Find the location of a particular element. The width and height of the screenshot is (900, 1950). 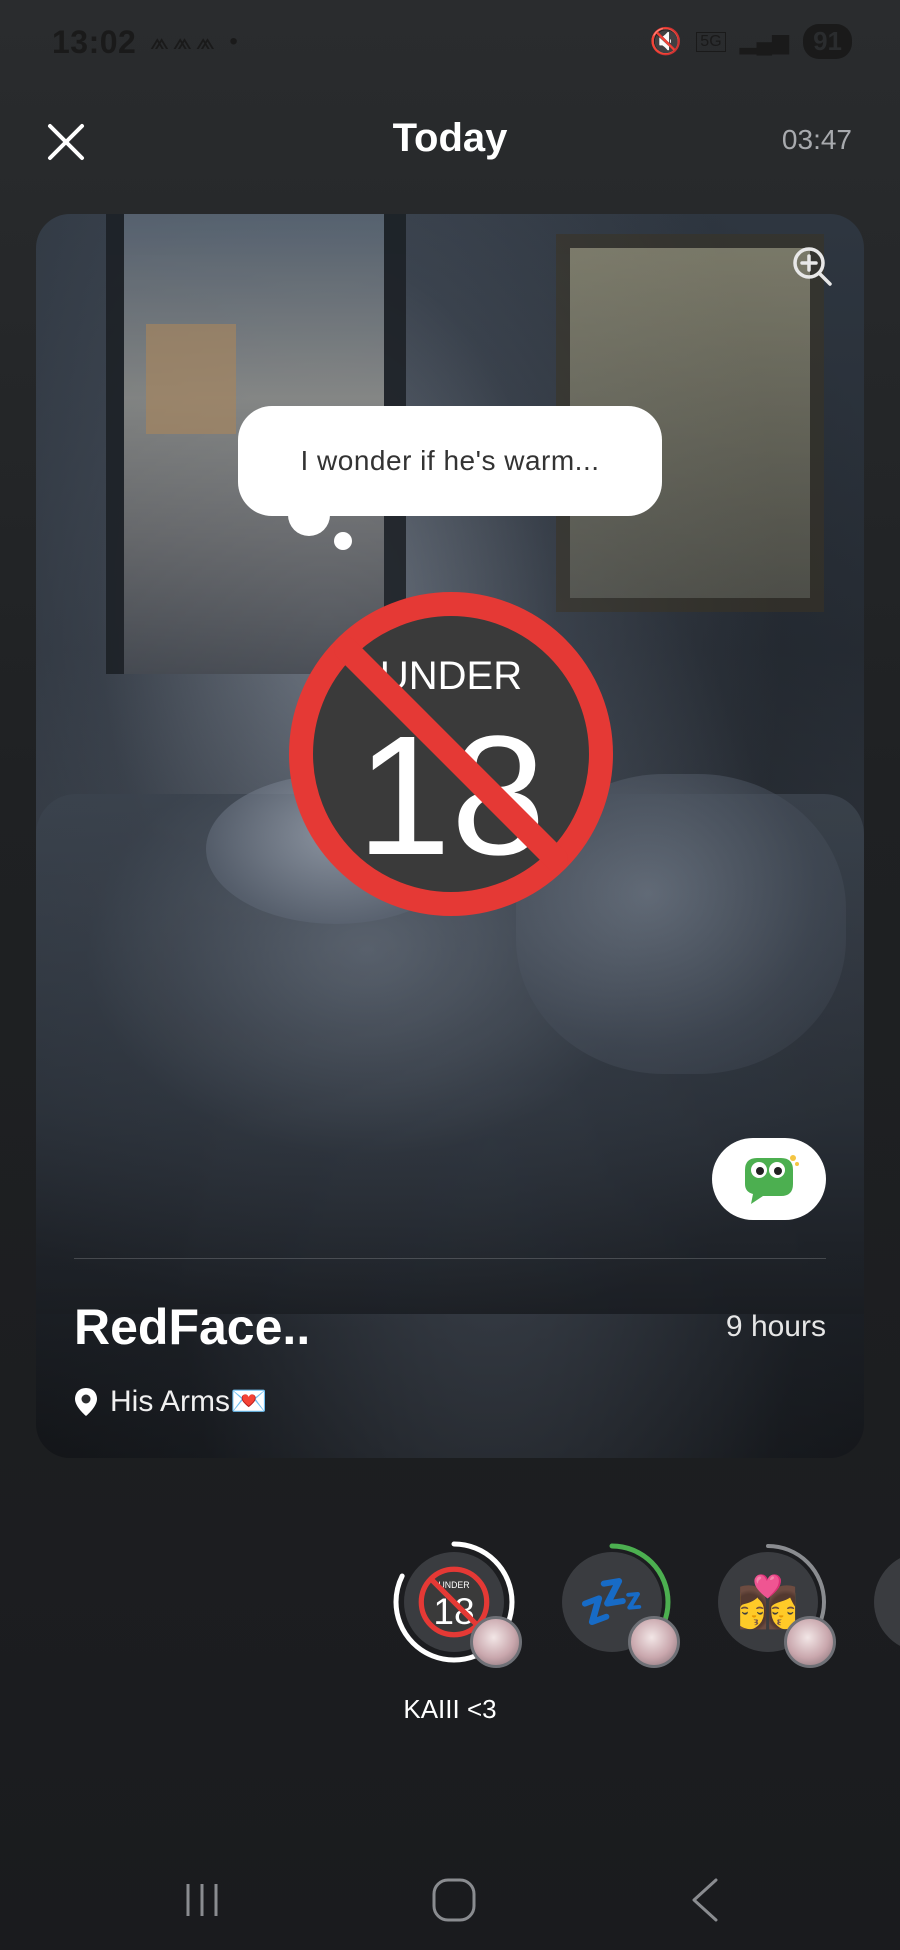

story-item-selected: UNDER 18 is located at coordinates (457, 1604).